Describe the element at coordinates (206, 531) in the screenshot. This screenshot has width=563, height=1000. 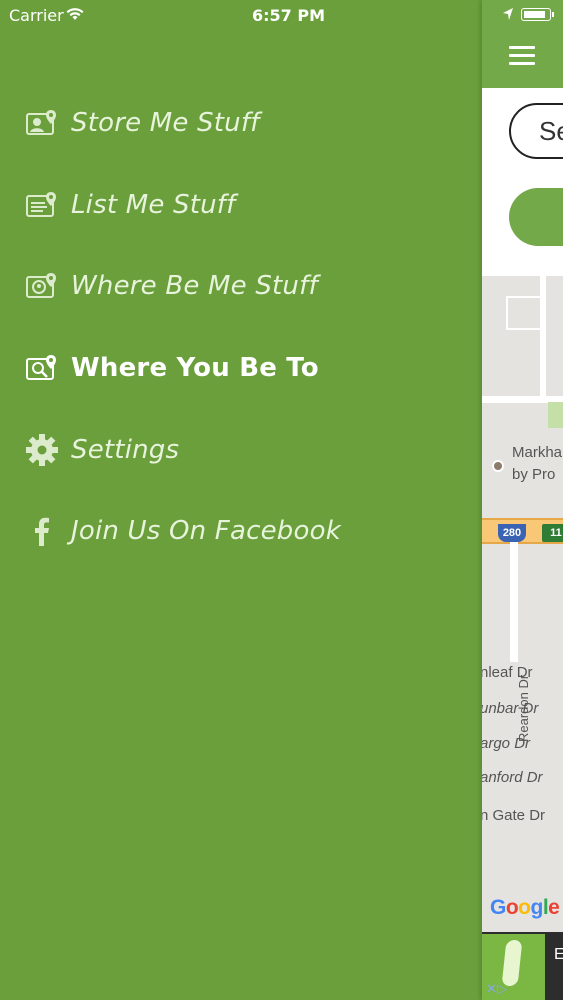
I see `menu-item-label: Join Us On Facebook` at that location.